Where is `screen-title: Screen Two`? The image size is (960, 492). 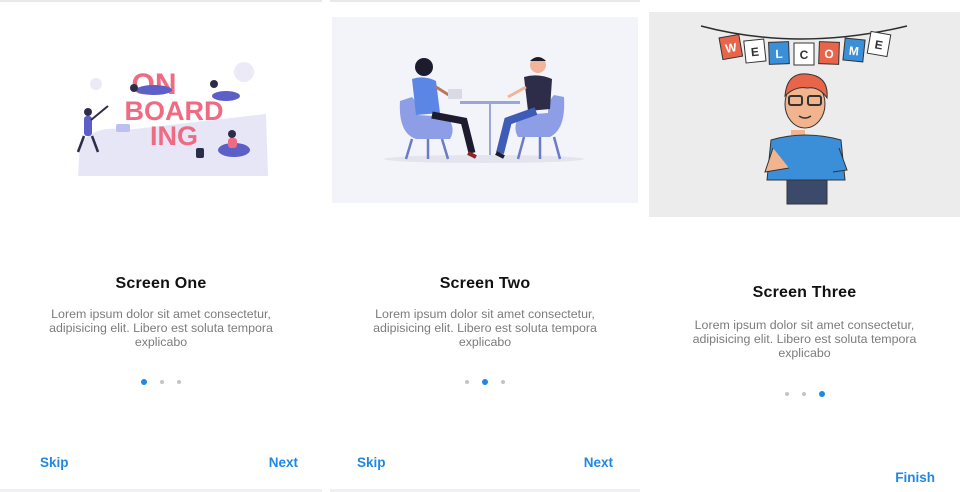
screen-title: Screen Two is located at coordinates (485, 283).